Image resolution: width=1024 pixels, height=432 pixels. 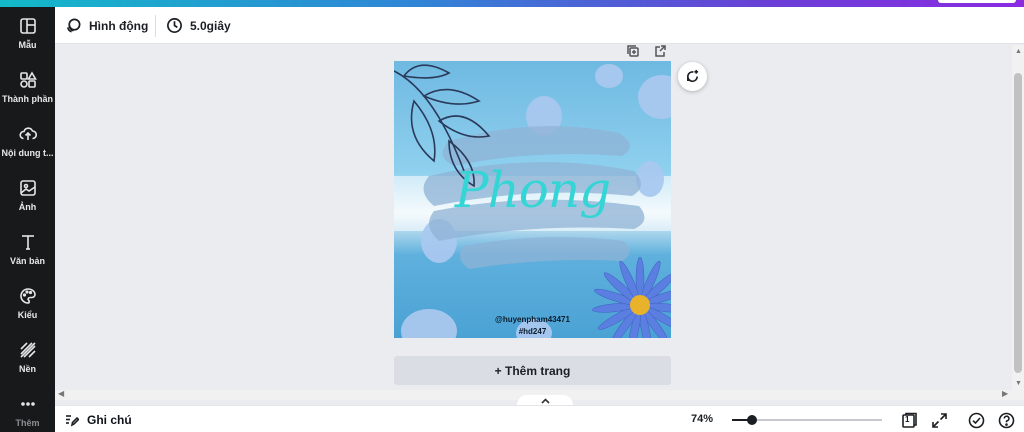 I want to click on sidebar-item-text: Văn bản, so click(x=27, y=249).